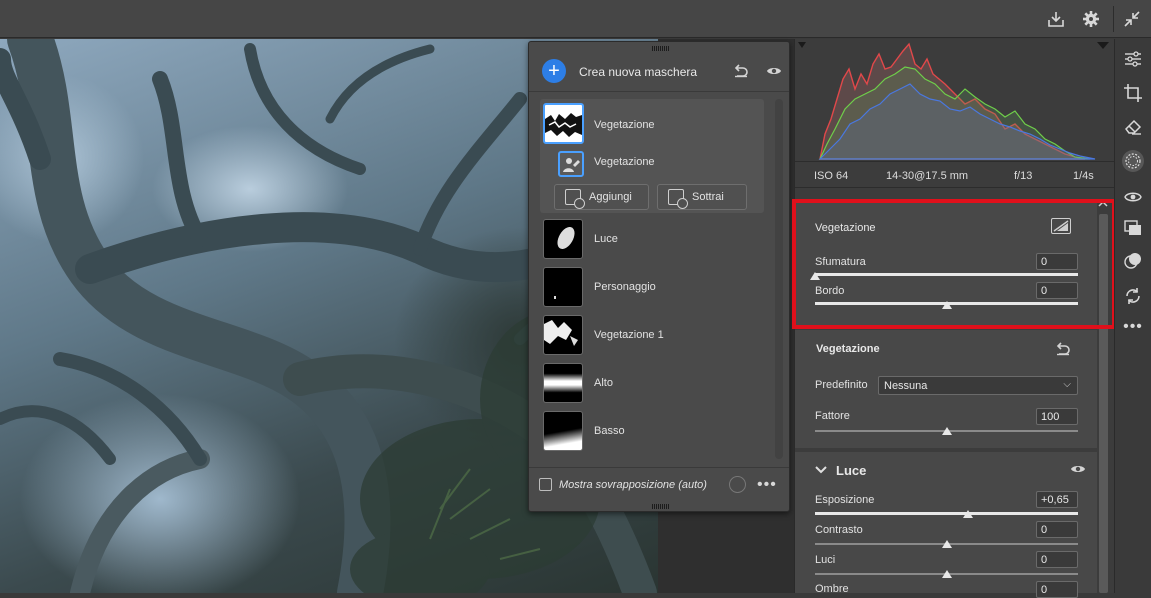  I want to click on preset-label: Predefinito, so click(841, 385).